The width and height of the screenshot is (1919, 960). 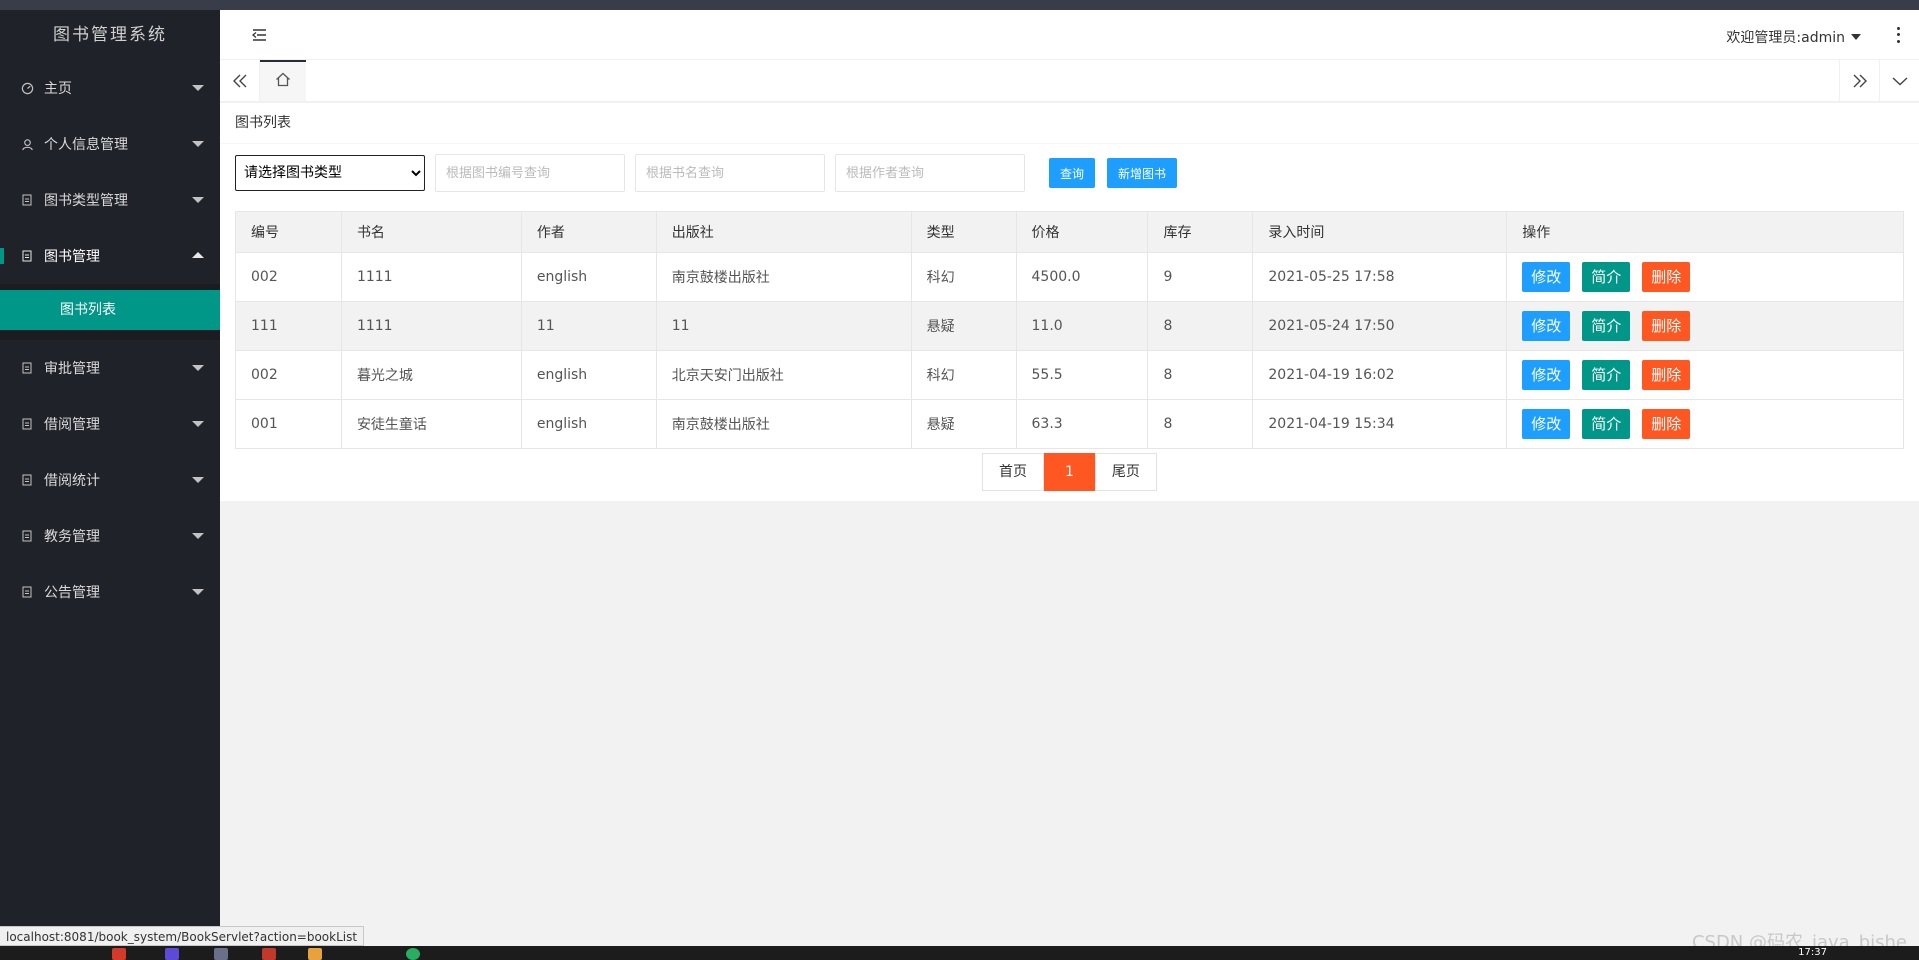 I want to click on caret-down-icon, so click(x=1856, y=37).